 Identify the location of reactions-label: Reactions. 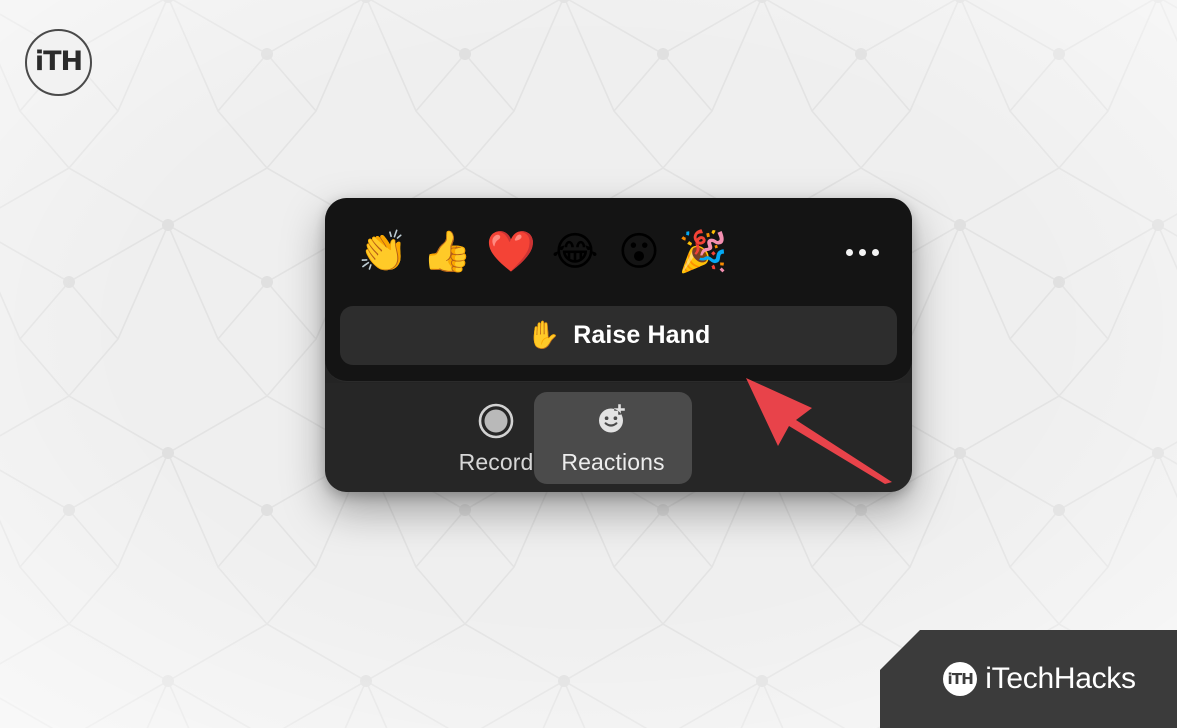
(613, 461).